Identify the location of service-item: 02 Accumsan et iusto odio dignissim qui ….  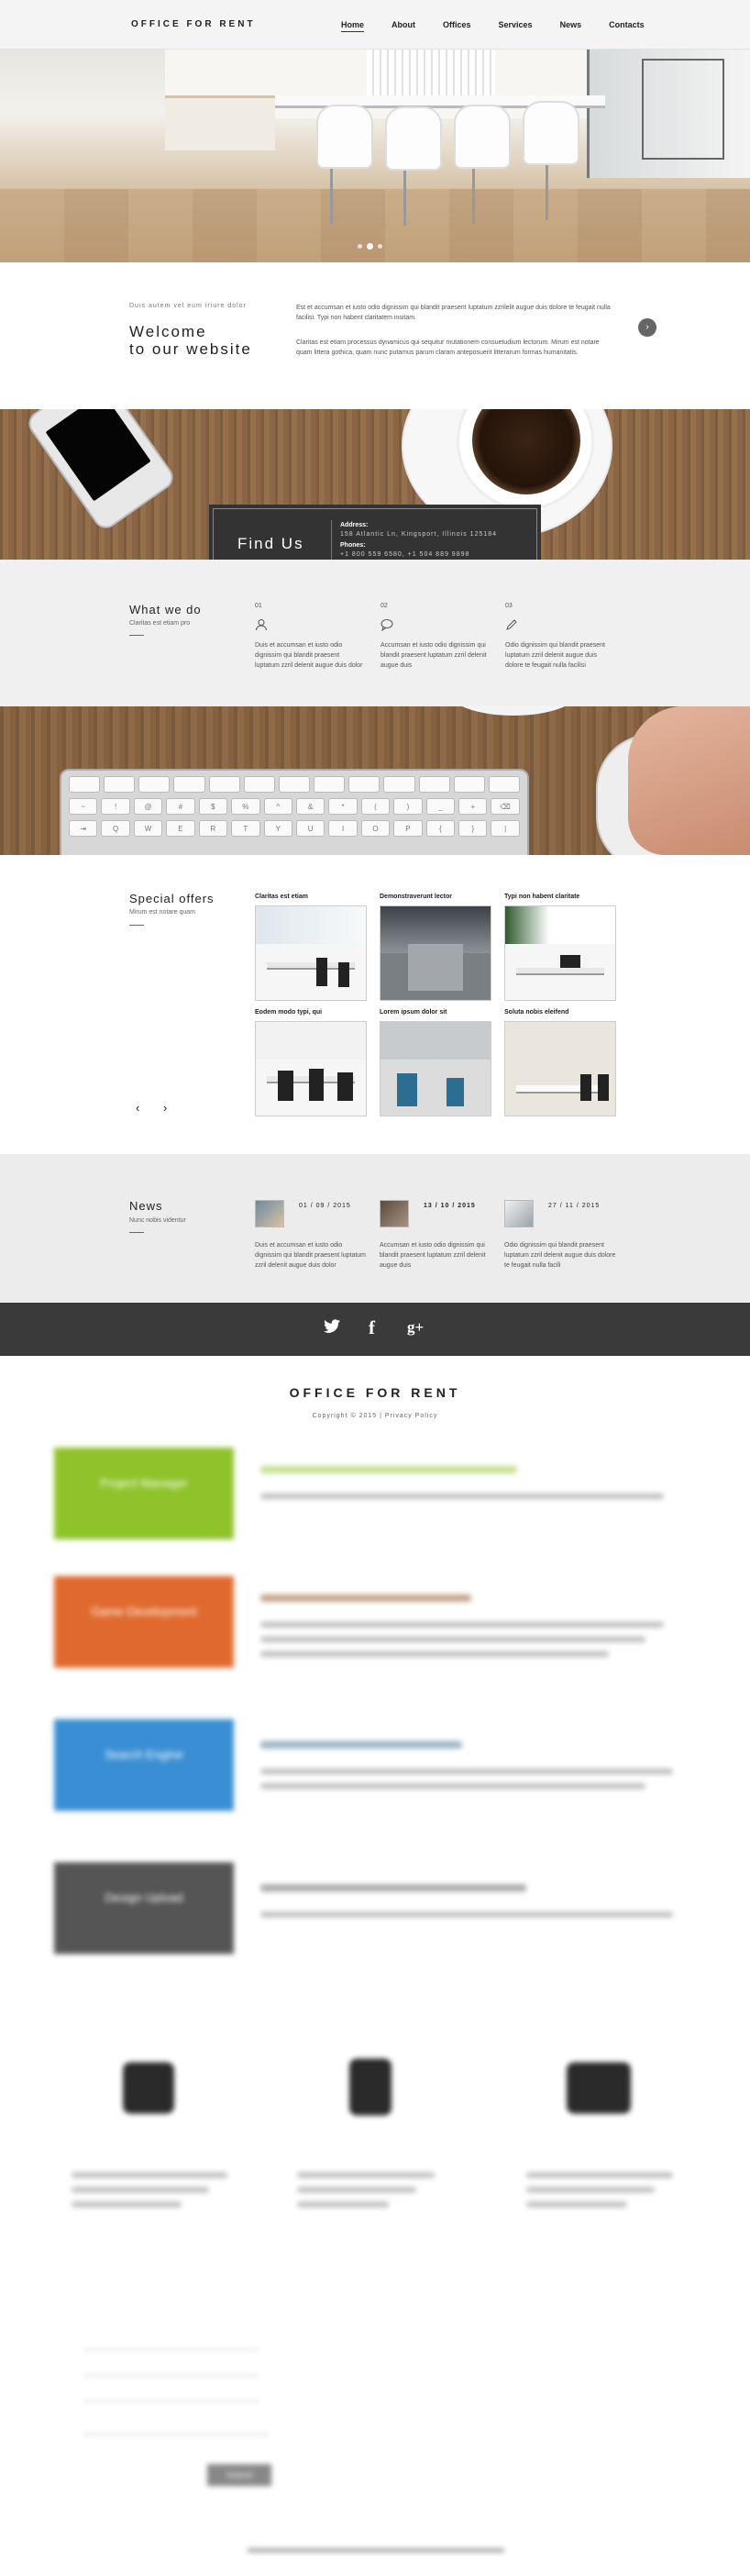
(436, 637).